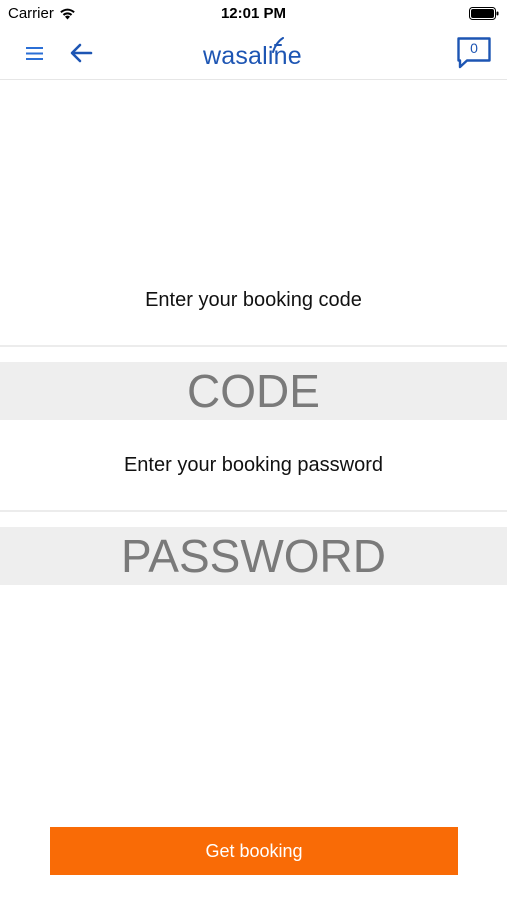 Image resolution: width=507 pixels, height=900 pixels. What do you see at coordinates (253, 300) in the screenshot?
I see `booking-code-label: Enter your booking code` at bounding box center [253, 300].